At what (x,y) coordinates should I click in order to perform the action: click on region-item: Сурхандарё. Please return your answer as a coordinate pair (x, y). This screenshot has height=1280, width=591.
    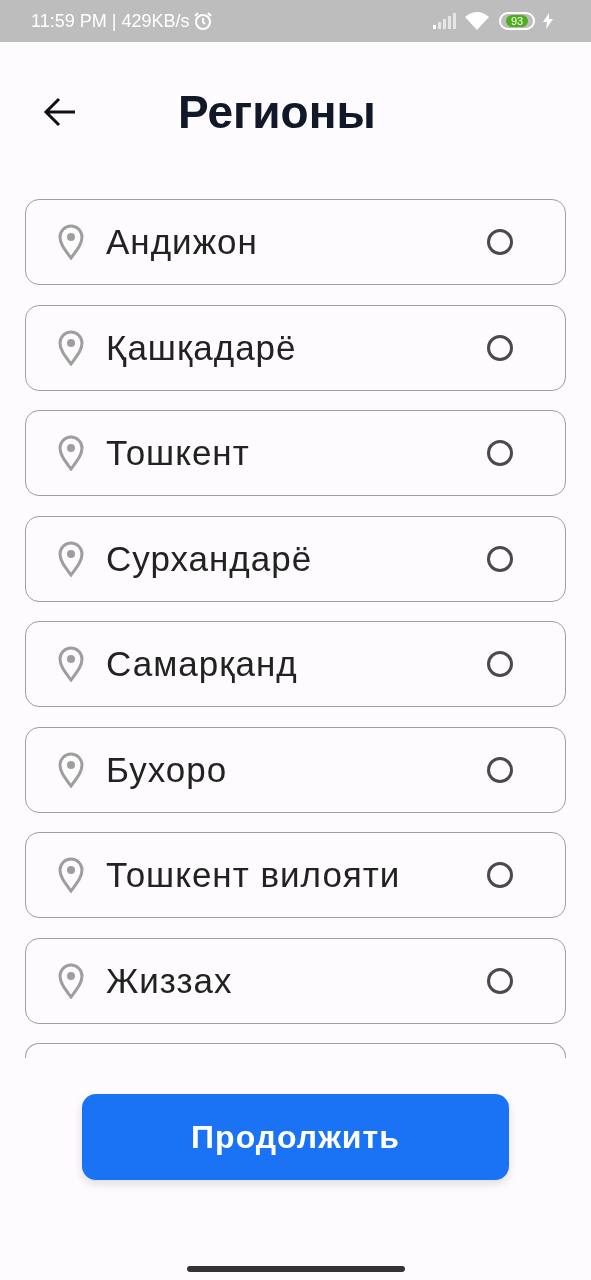
    Looking at the image, I should click on (295, 558).